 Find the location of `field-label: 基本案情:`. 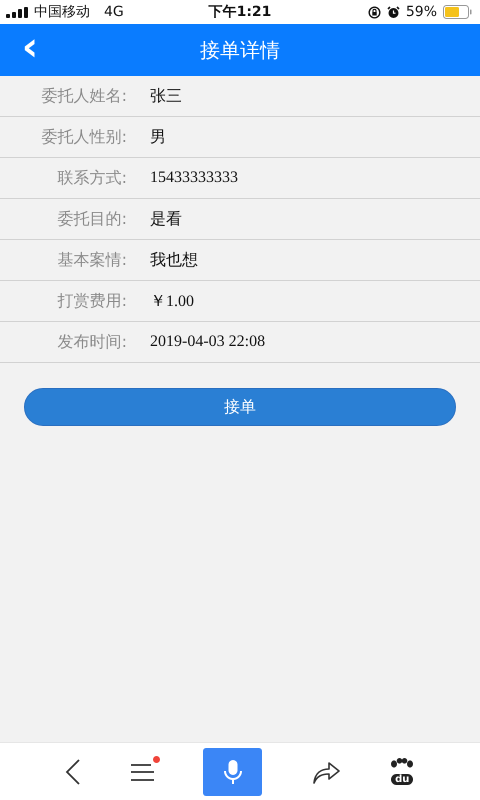

field-label: 基本案情: is located at coordinates (91, 260).